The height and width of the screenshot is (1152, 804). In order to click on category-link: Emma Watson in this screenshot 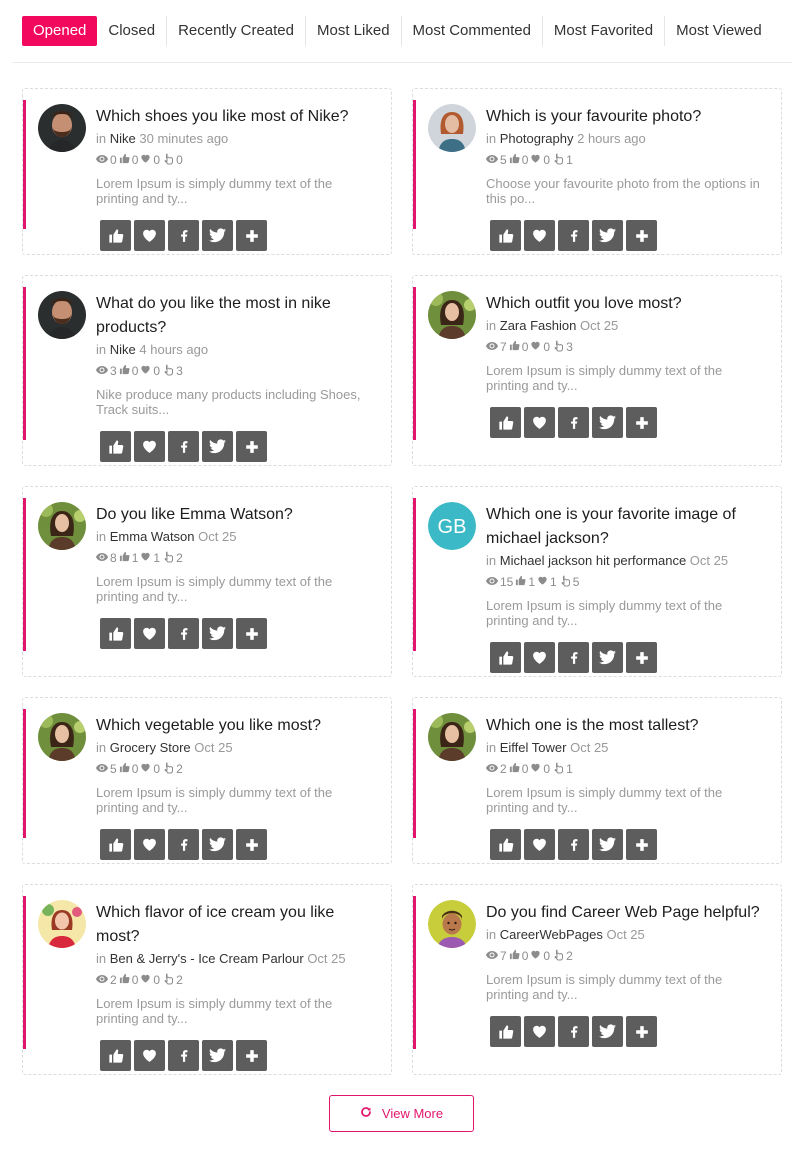, I will do `click(152, 536)`.